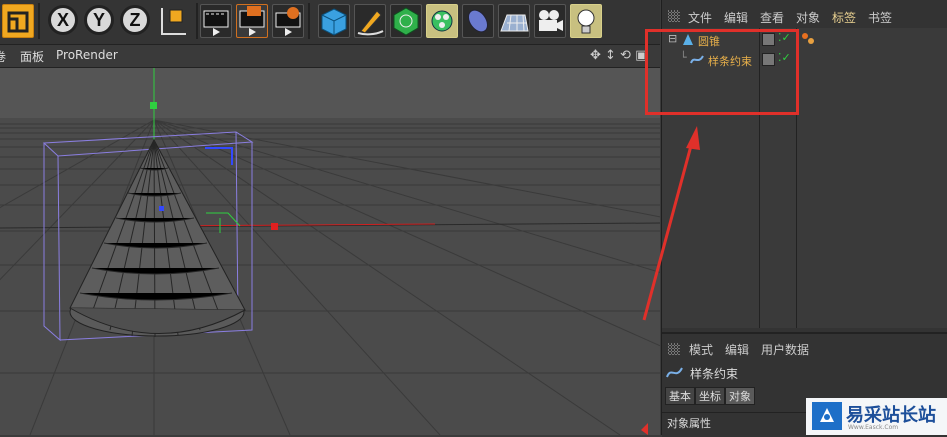 This screenshot has width=947, height=437. I want to click on watermark: 易采站长站 Www.Easck.Com, so click(876, 416).